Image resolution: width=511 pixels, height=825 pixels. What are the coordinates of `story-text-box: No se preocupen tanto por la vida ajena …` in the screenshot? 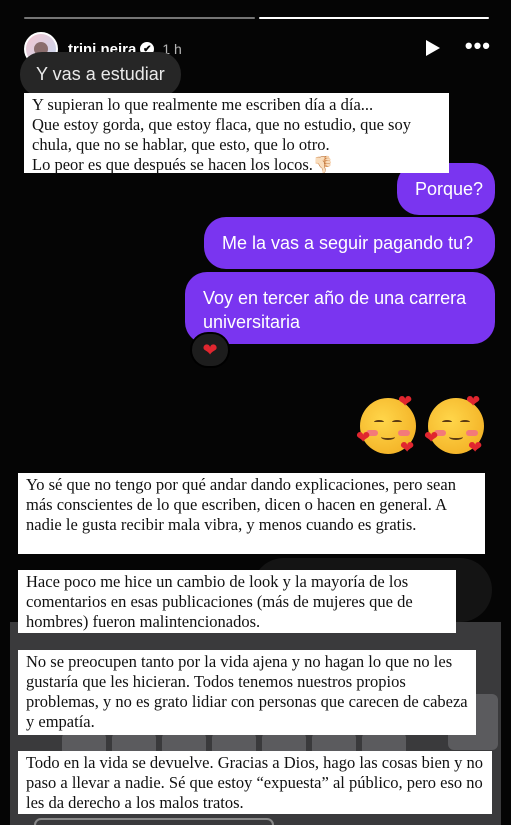 It's located at (247, 692).